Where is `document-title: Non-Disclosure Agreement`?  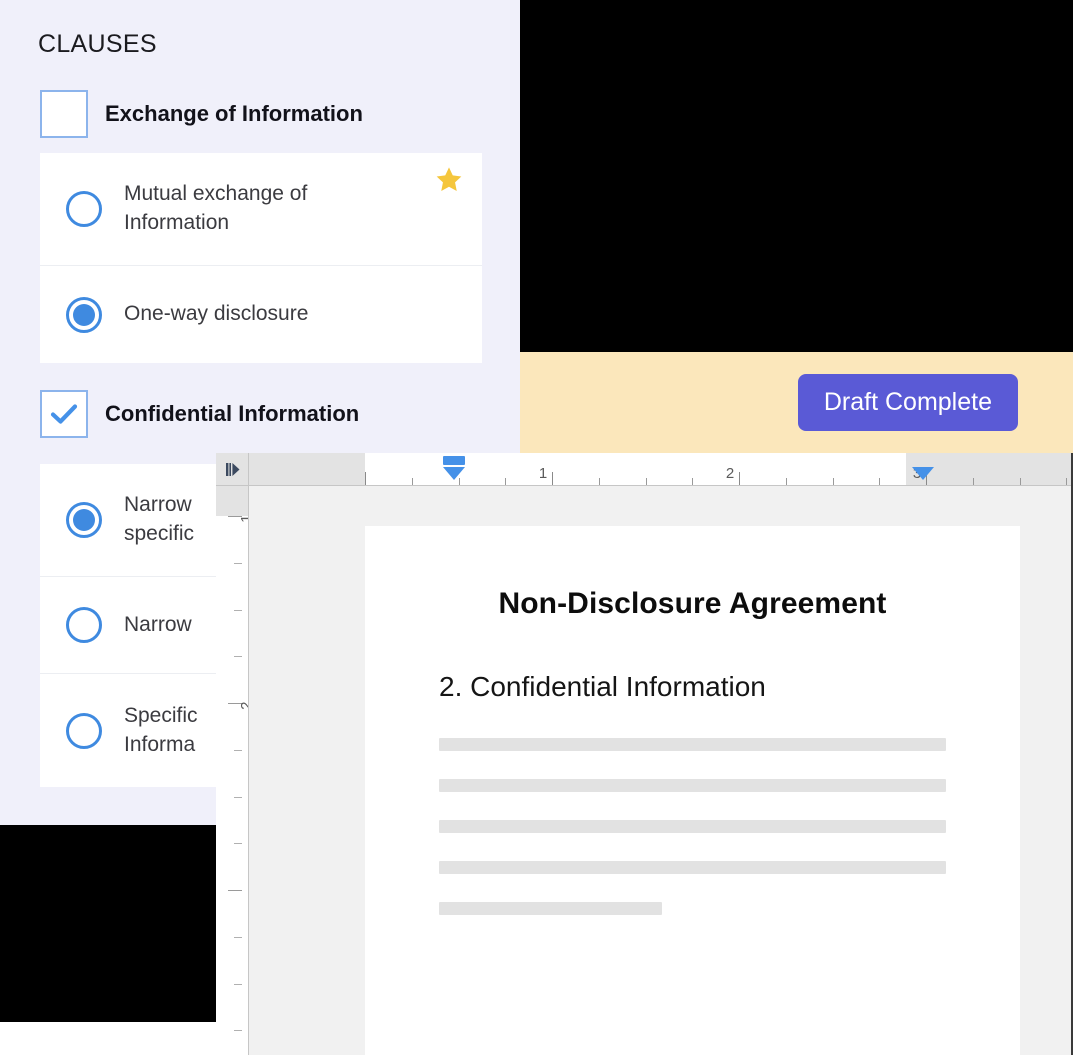 document-title: Non-Disclosure Agreement is located at coordinates (692, 603).